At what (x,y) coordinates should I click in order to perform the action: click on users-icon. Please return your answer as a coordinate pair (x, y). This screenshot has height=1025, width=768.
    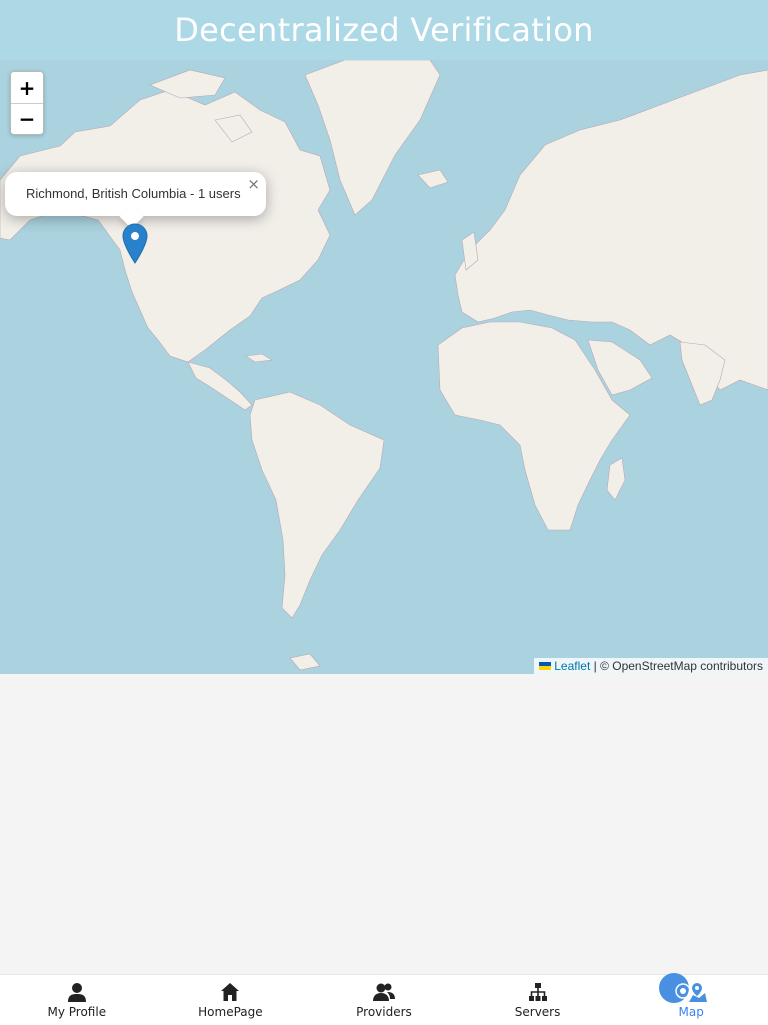
    Looking at the image, I should click on (383, 992).